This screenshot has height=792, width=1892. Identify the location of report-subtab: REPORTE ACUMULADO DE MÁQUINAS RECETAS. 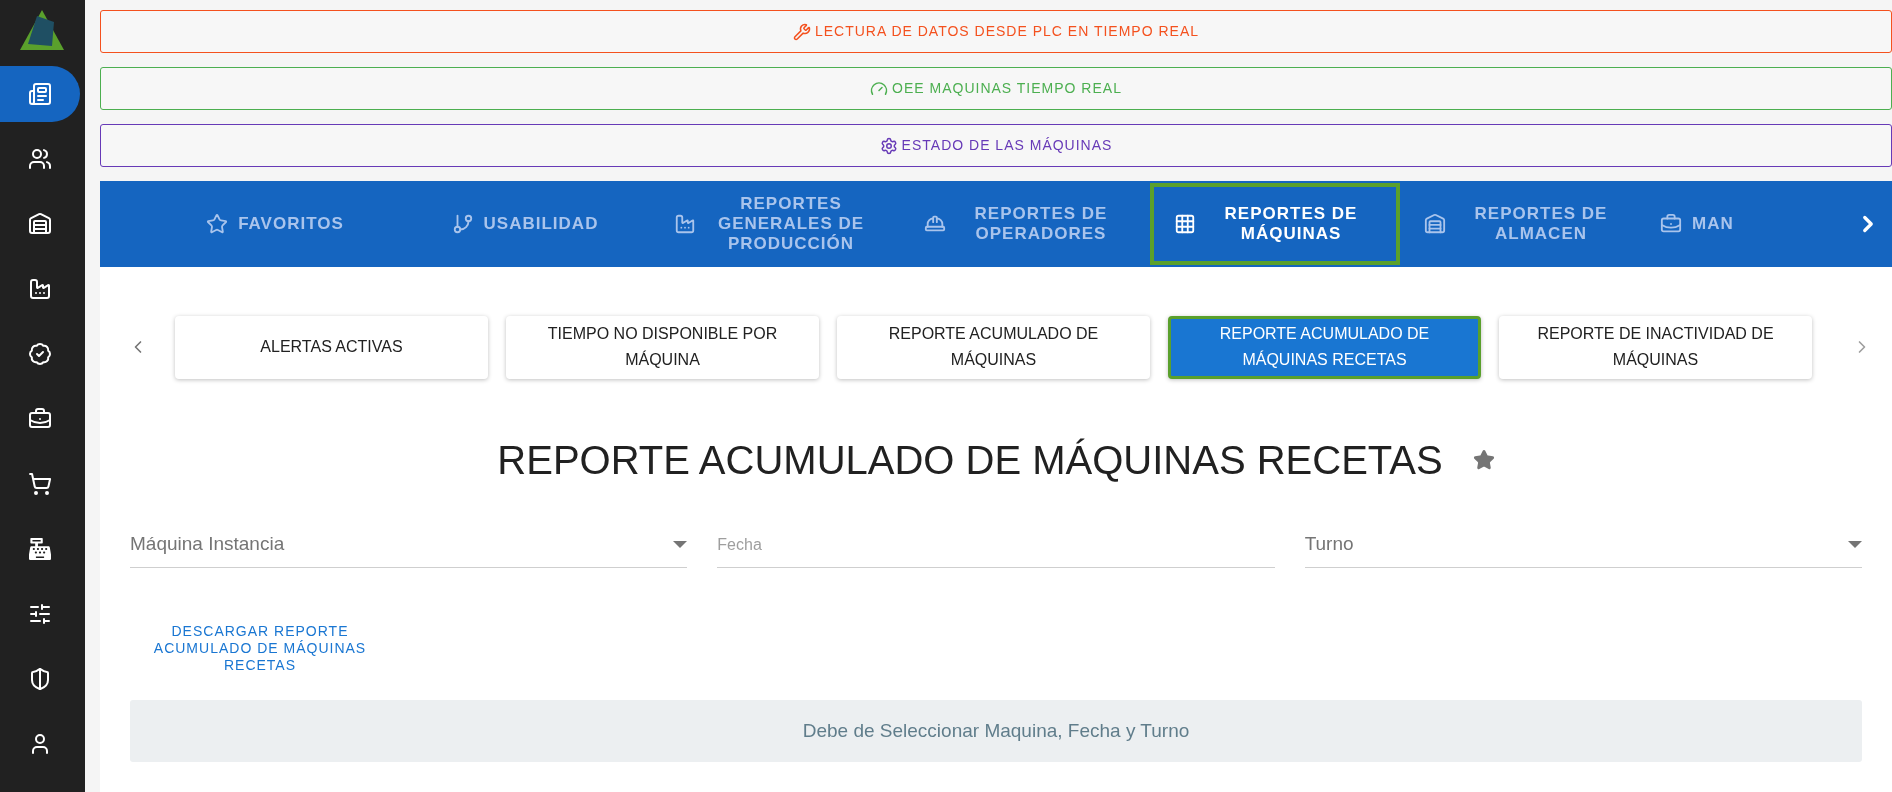
(1324, 347).